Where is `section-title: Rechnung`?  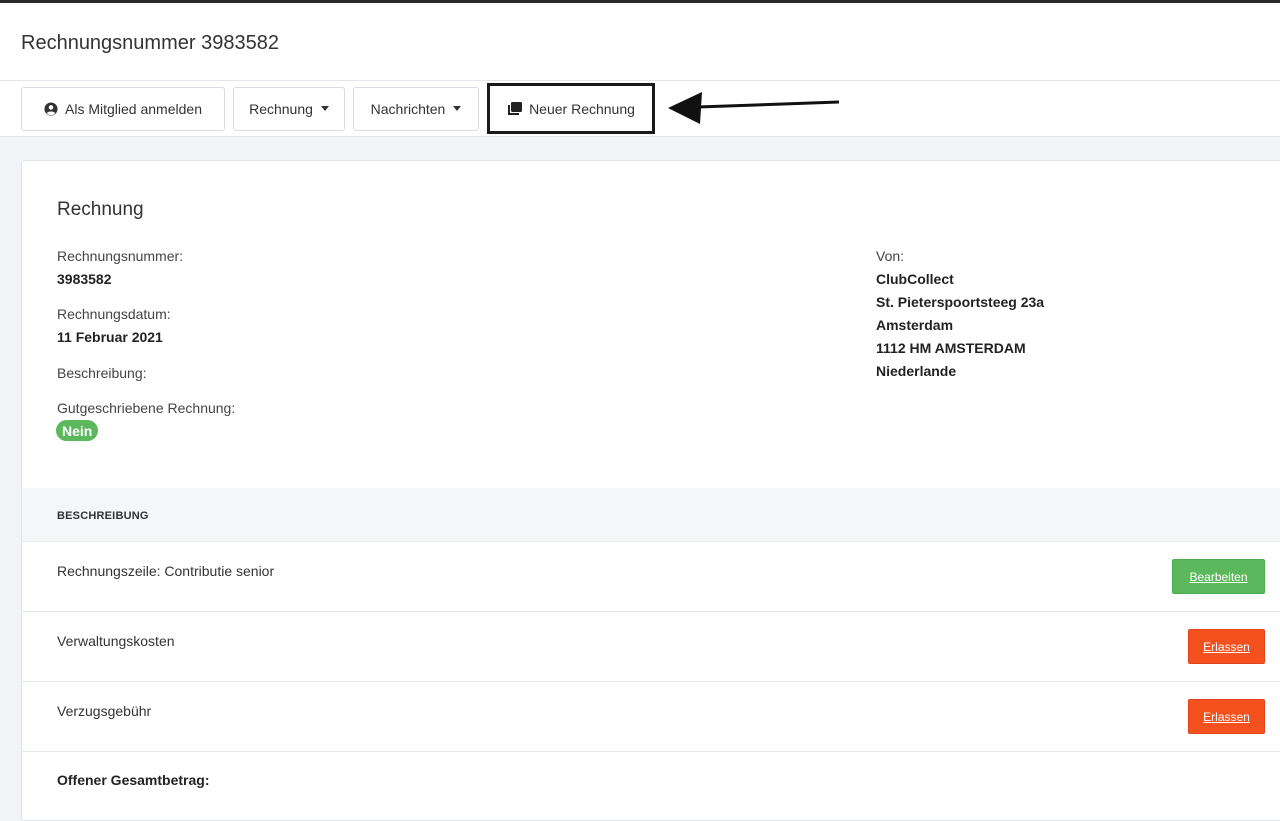 section-title: Rechnung is located at coordinates (100, 209).